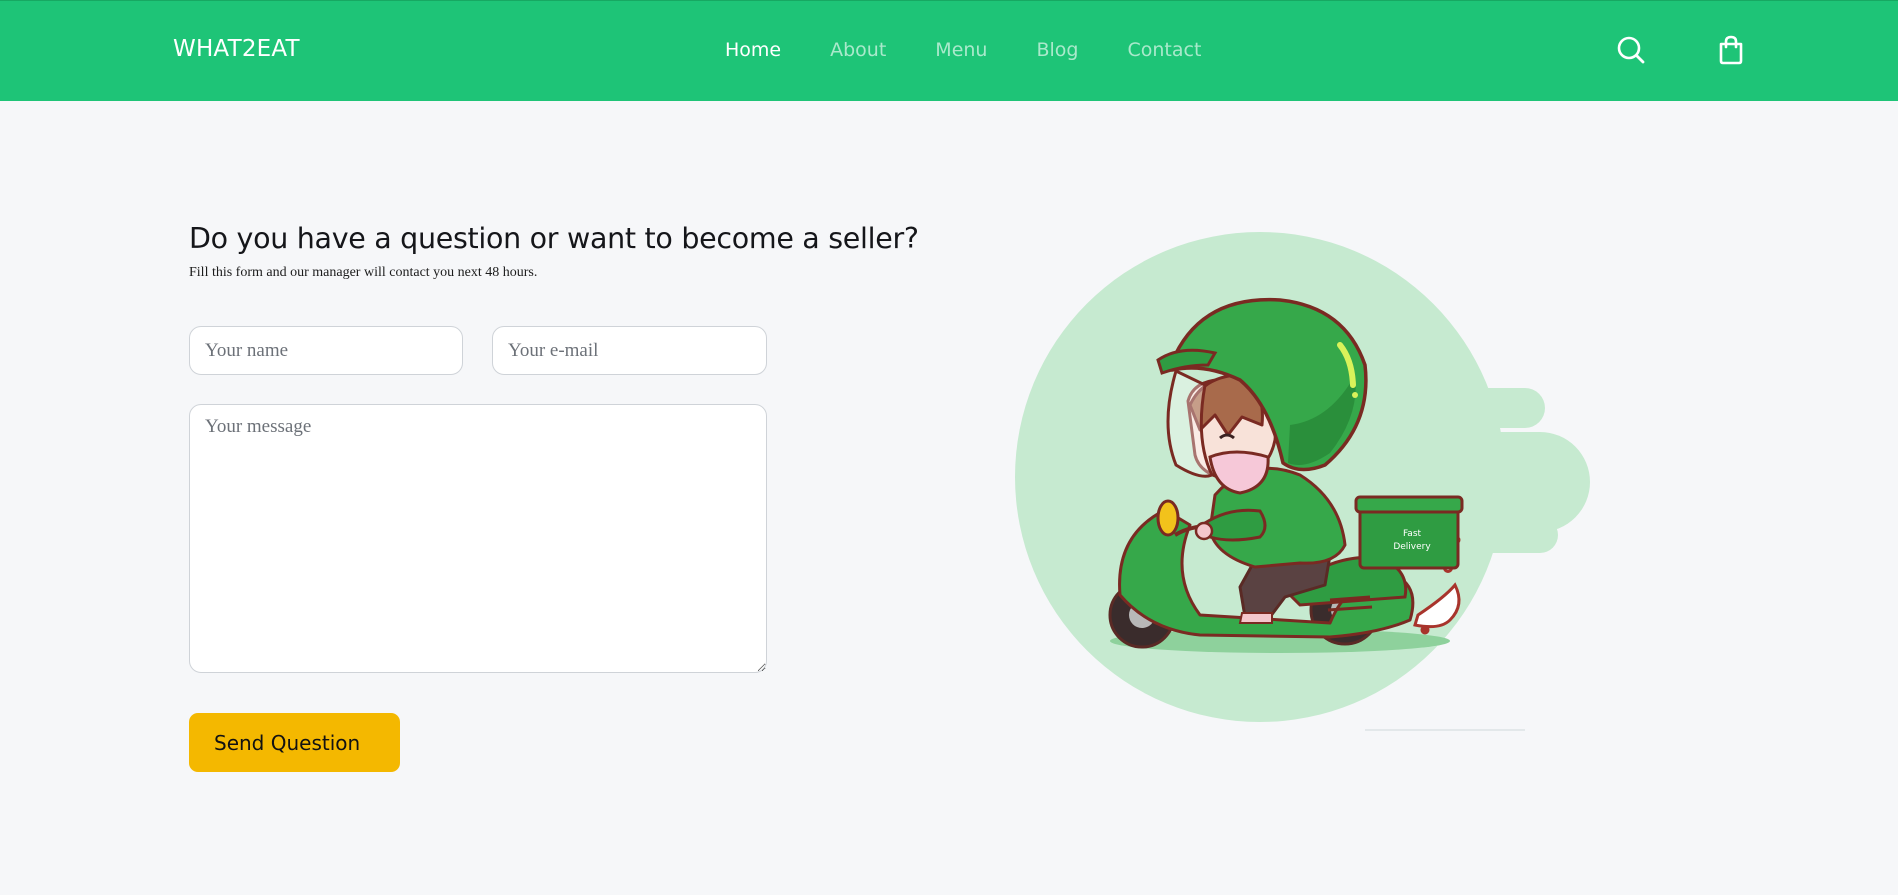  I want to click on email-input, so click(629, 350).